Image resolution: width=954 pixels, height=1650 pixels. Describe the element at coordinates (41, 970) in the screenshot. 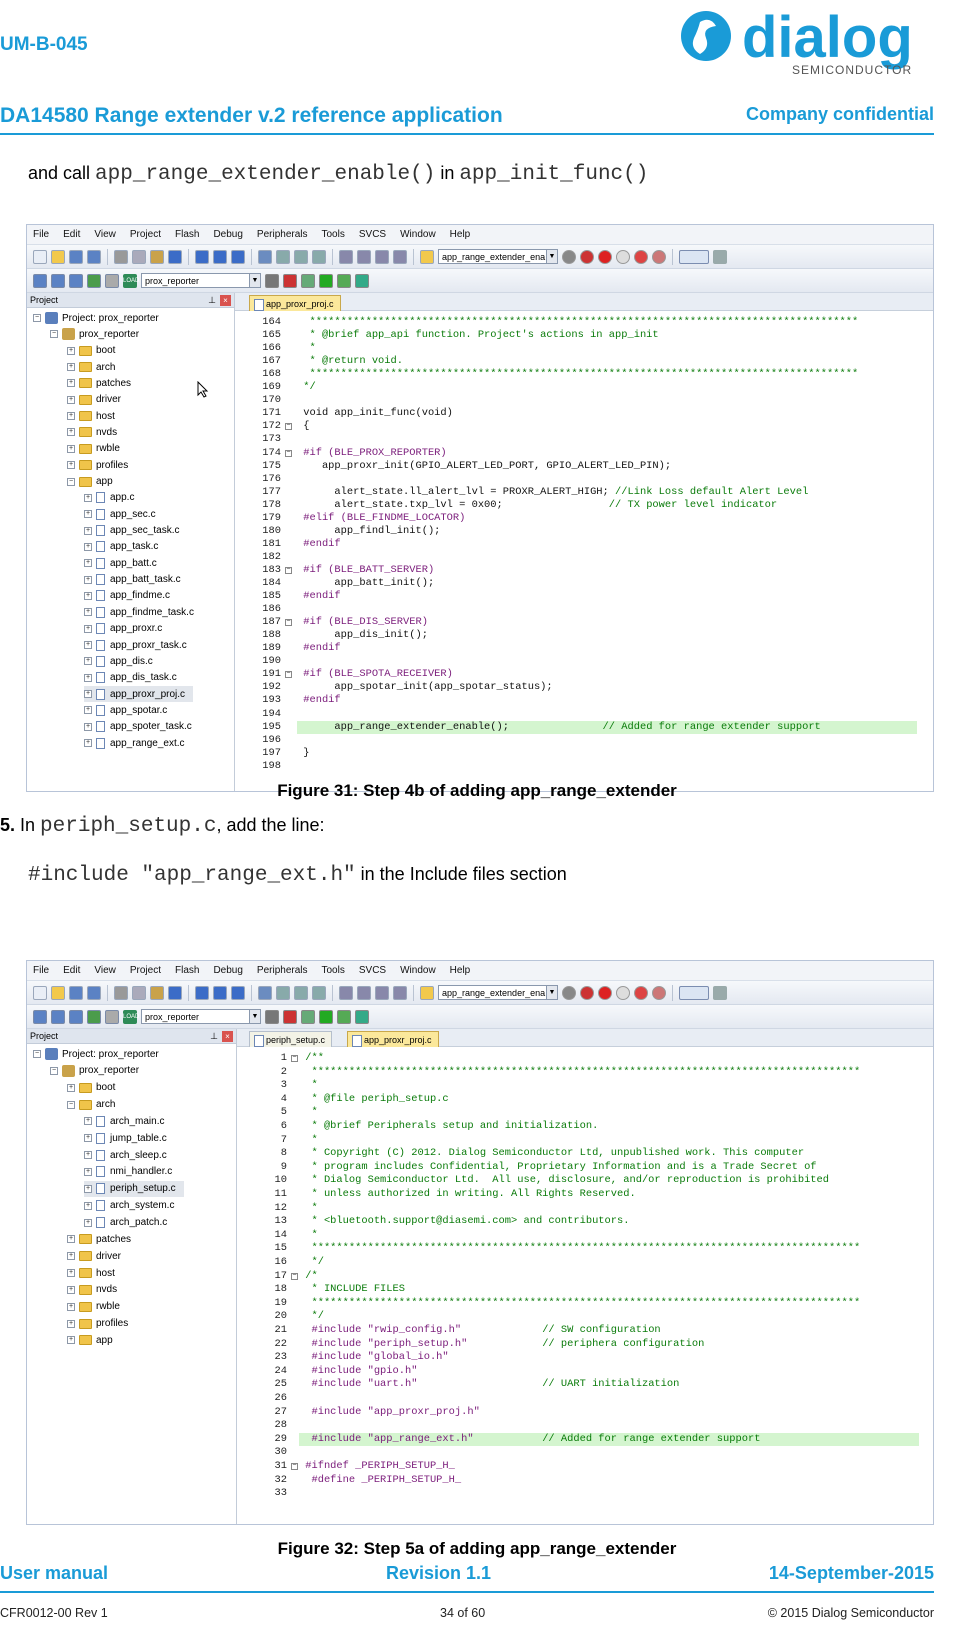

I see `menu-file: File` at that location.